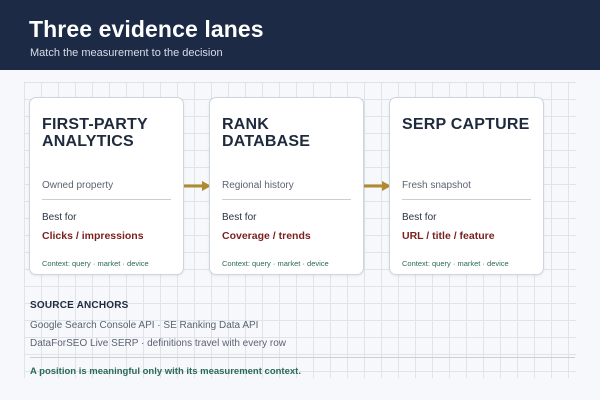  Describe the element at coordinates (448, 236) in the screenshot. I see `lane-best-for-value: URL / title / feature` at that location.